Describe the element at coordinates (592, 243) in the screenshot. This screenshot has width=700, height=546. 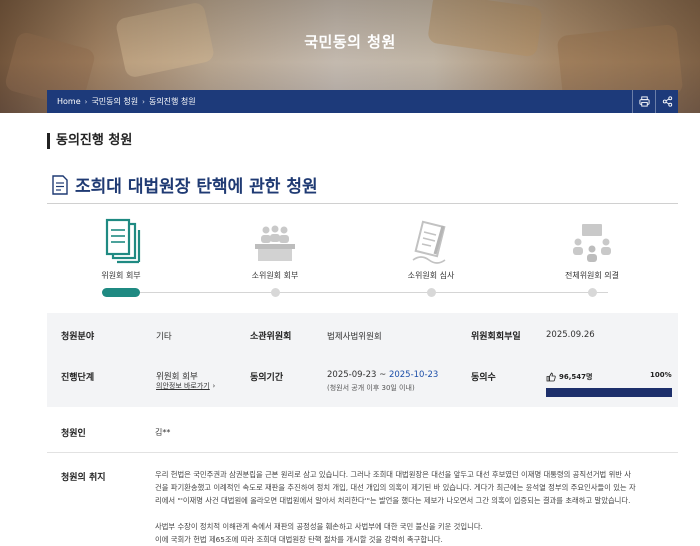
I see `committee-icon` at that location.